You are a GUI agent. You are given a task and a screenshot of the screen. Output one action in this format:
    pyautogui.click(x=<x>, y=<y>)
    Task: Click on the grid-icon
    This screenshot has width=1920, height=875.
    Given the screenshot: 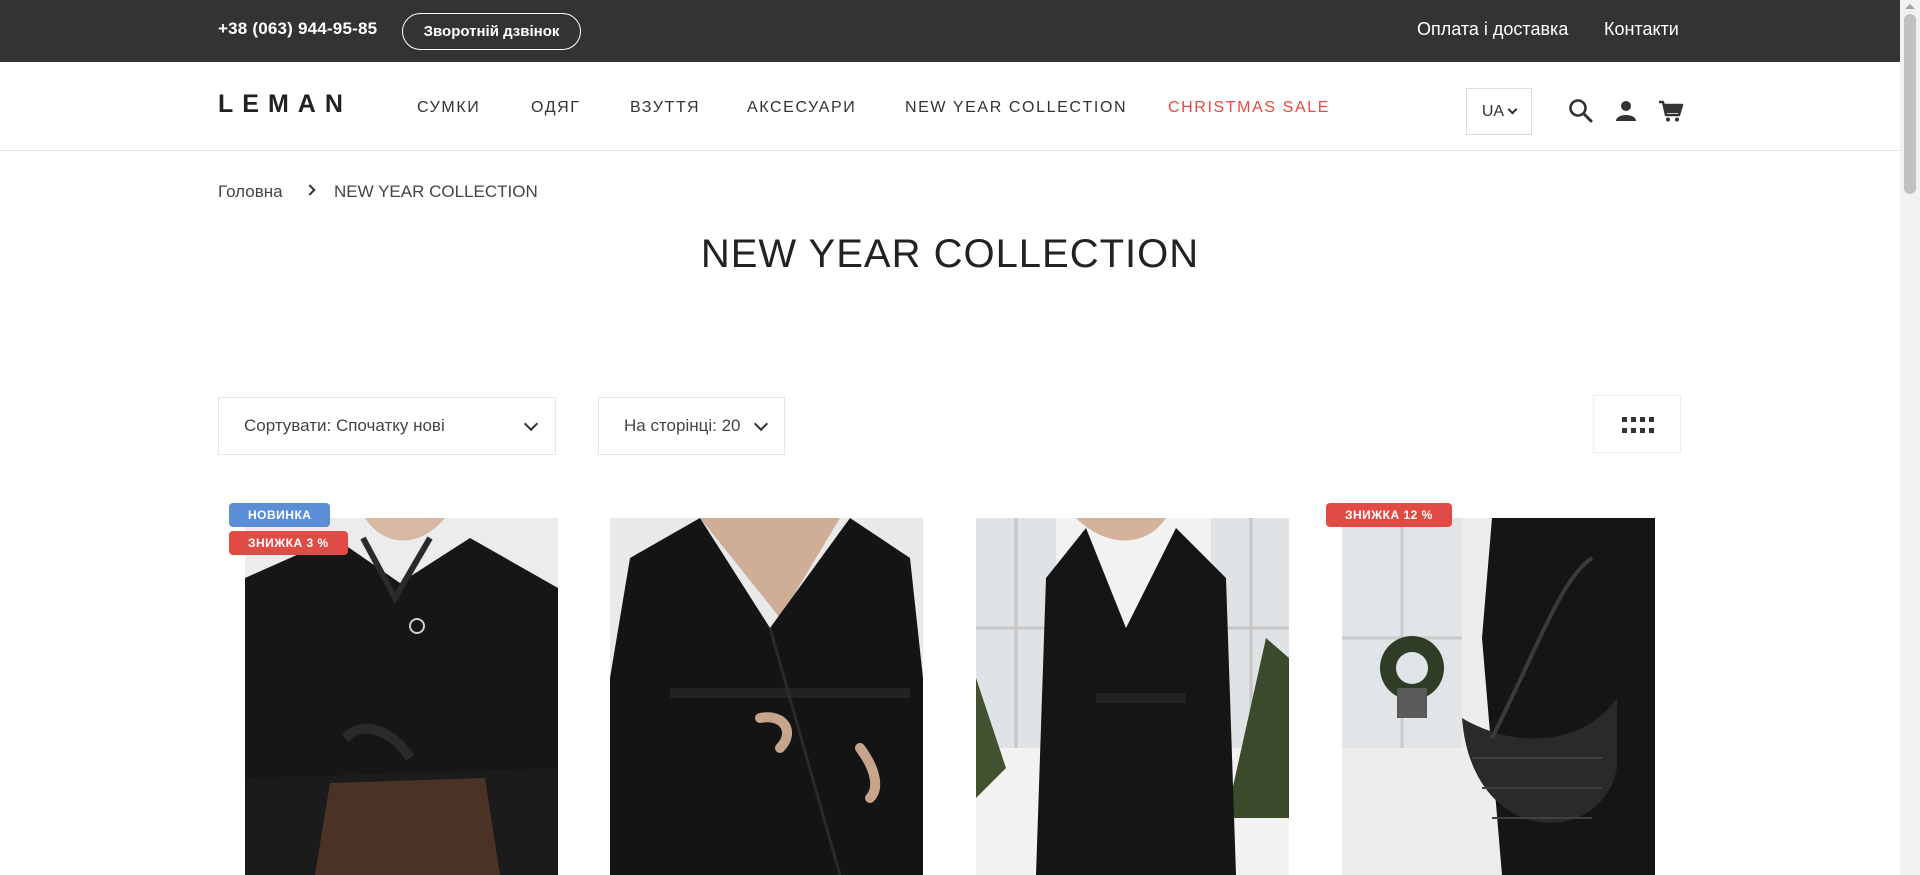 What is the action you would take?
    pyautogui.click(x=1638, y=425)
    